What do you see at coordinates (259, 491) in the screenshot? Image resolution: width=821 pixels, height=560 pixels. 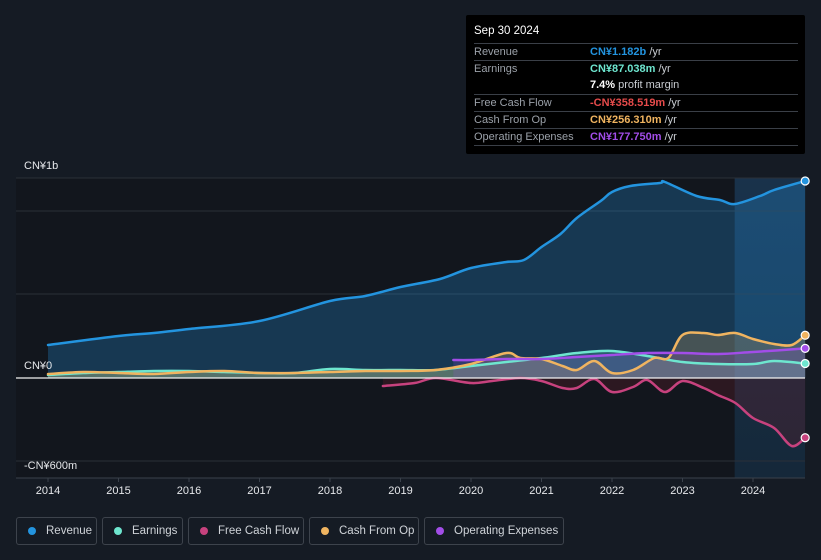 I see `x-tick-label: 2017` at bounding box center [259, 491].